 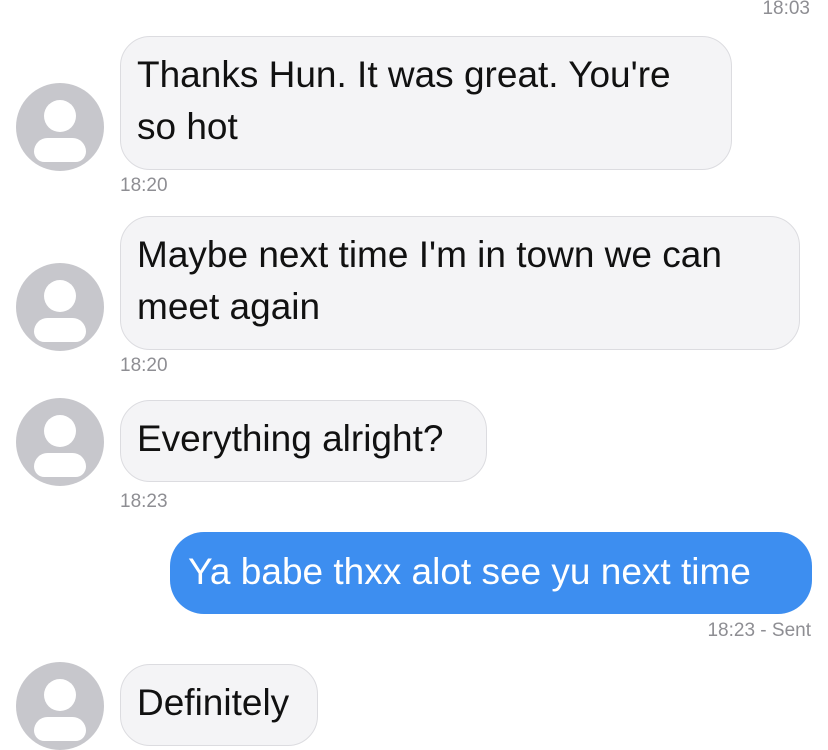 I want to click on message-bubble: Everything alright?, so click(x=303, y=441).